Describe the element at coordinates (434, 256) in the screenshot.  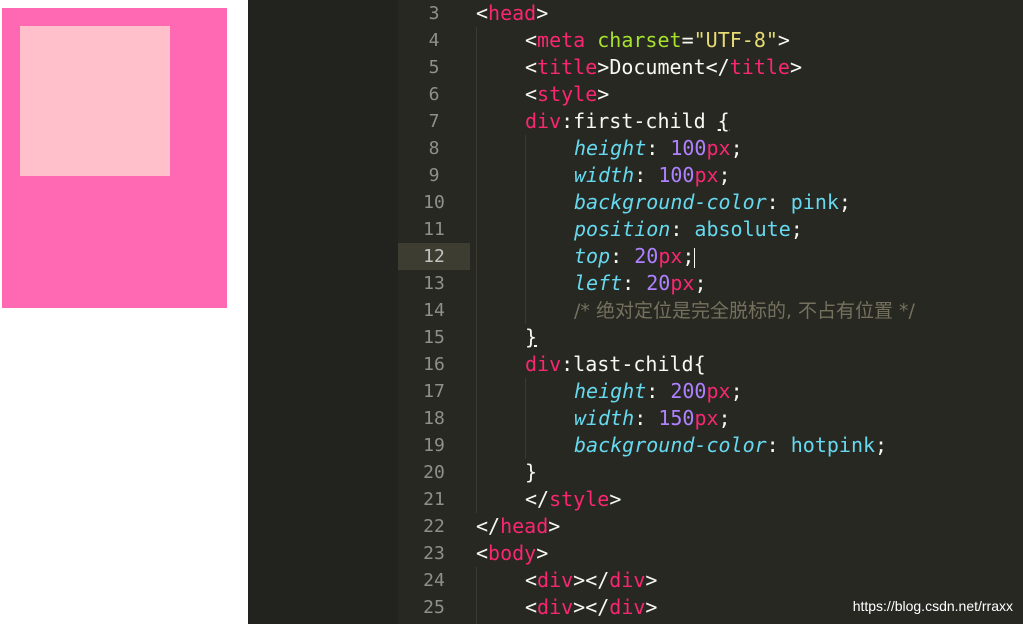
I see `line-number: 12` at that location.